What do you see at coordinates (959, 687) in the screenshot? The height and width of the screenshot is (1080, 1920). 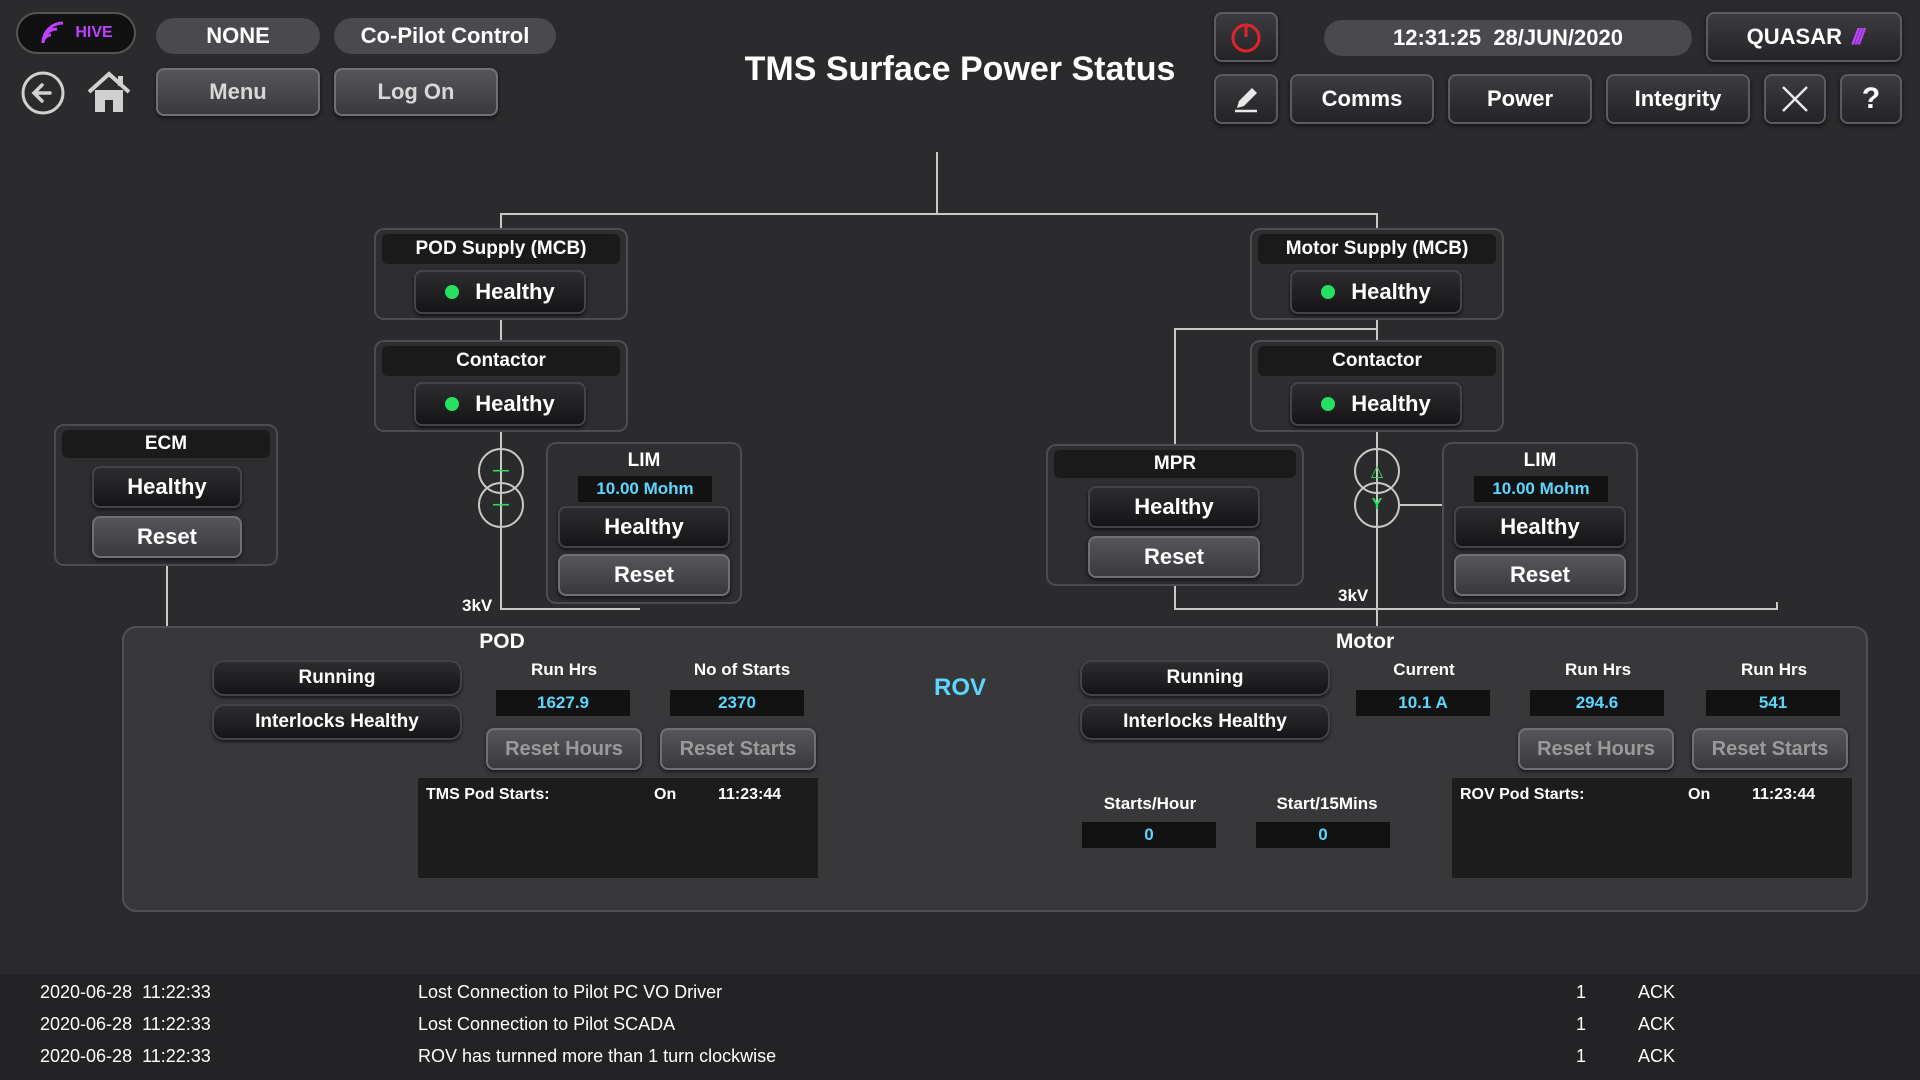 I see `rov-label: ROV` at bounding box center [959, 687].